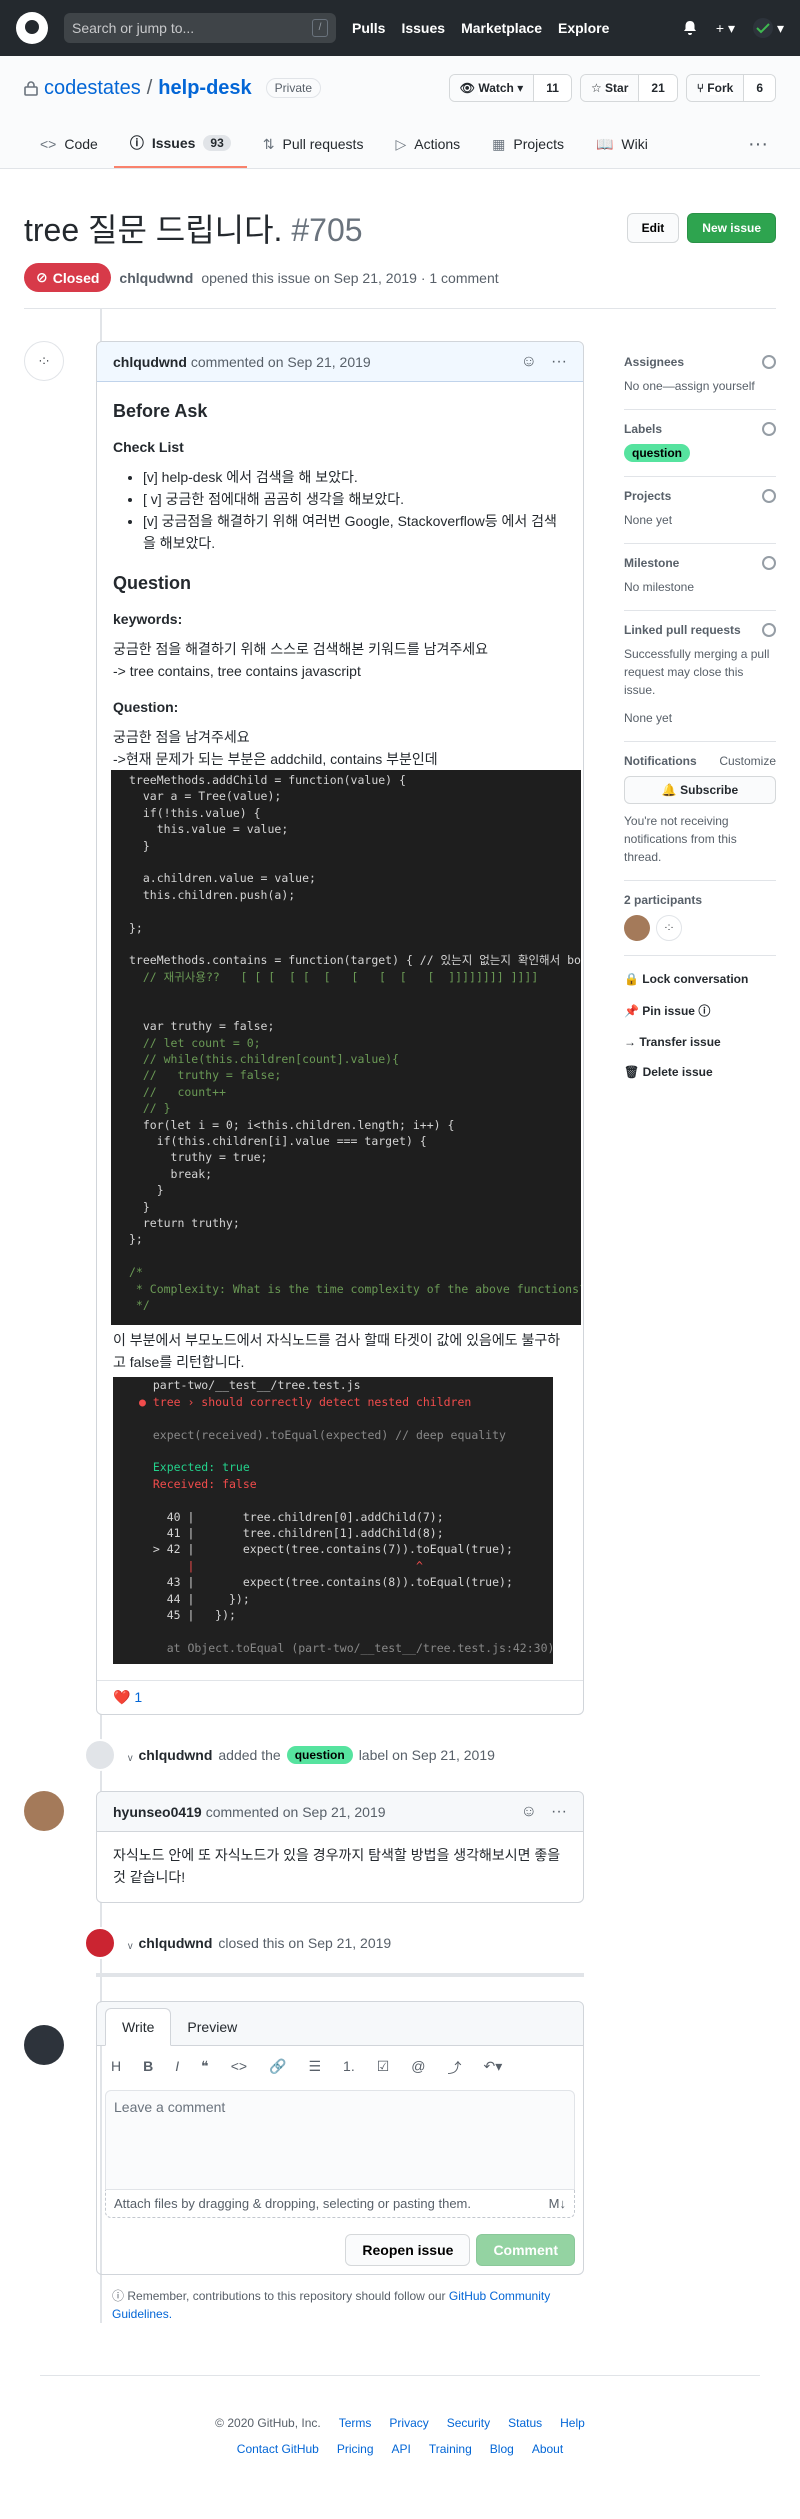  Describe the element at coordinates (450, 2449) in the screenshot. I see `footer-link: Training` at that location.